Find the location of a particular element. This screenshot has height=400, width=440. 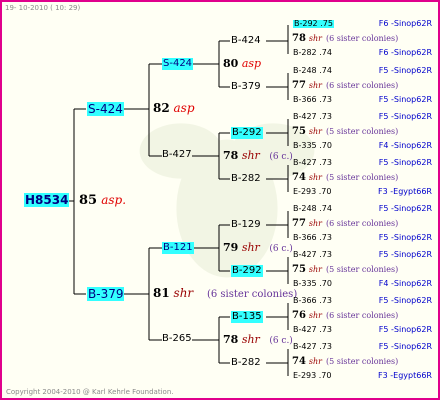

g2-id-1: S-424 is located at coordinates (178, 64).